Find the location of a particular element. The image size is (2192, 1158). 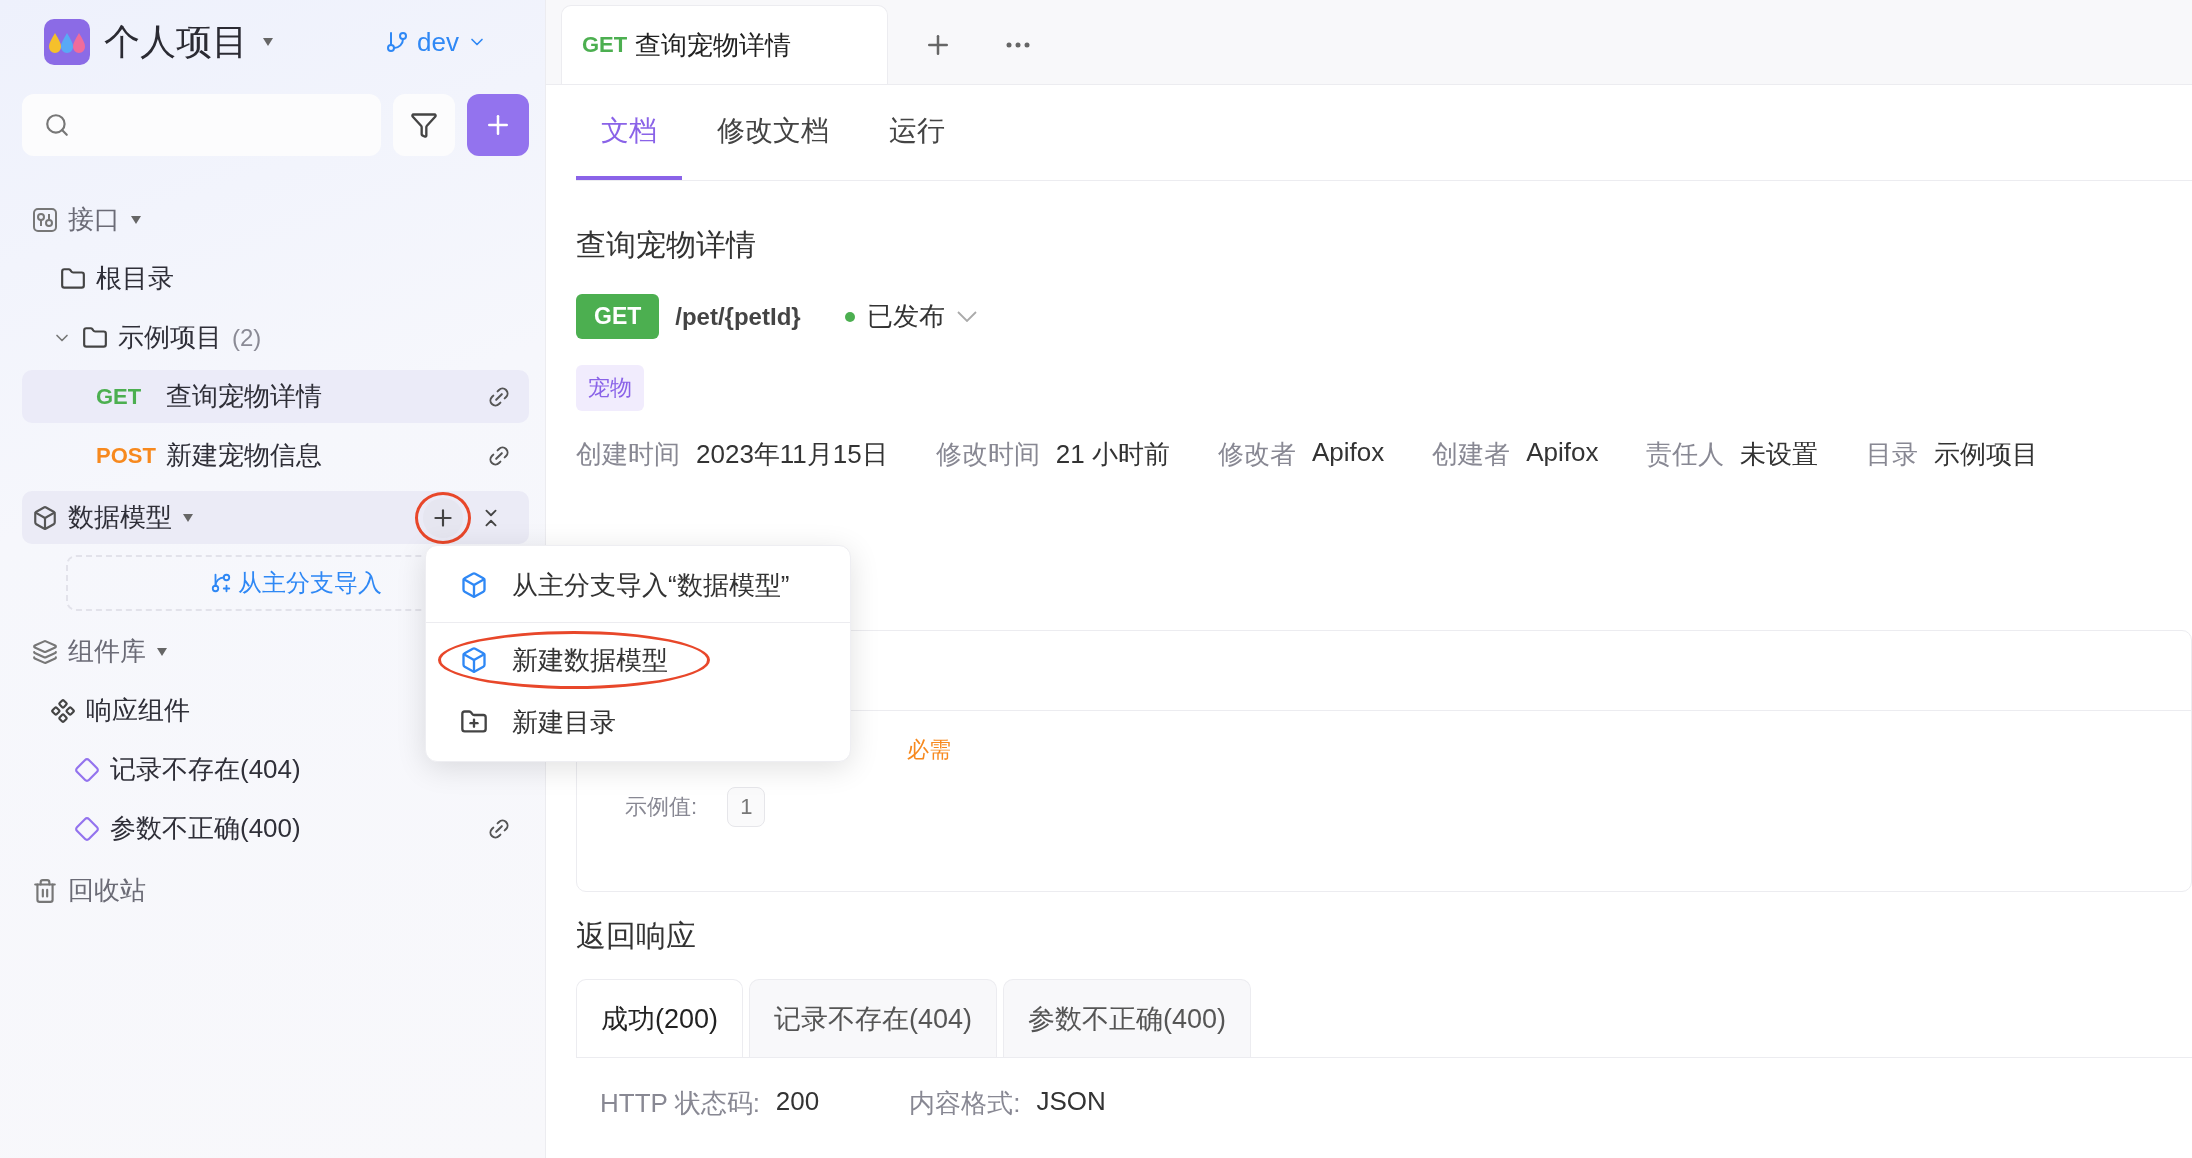

meta-label: 目录 is located at coordinates (1892, 454).